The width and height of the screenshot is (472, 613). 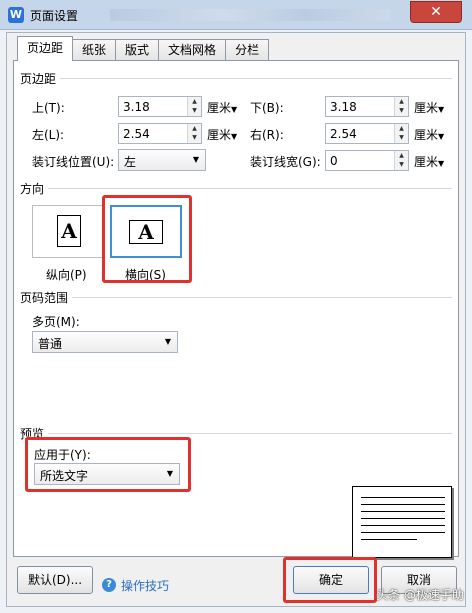 What do you see at coordinates (66, 274) in the screenshot?
I see `portrait-label: 纵向(P)` at bounding box center [66, 274].